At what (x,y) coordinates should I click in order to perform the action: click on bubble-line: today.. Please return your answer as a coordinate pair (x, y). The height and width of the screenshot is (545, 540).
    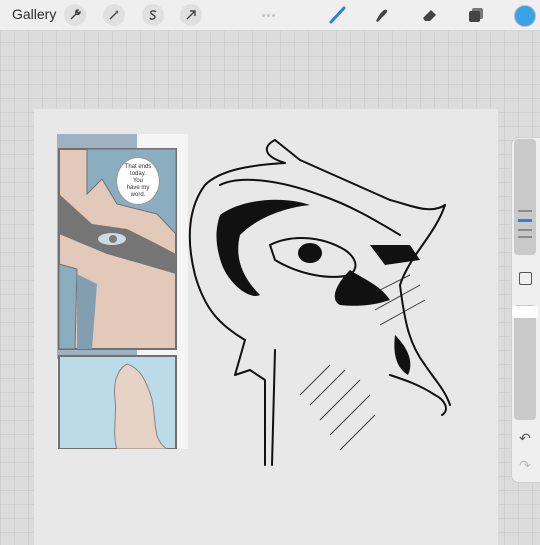
    Looking at the image, I should click on (138, 173).